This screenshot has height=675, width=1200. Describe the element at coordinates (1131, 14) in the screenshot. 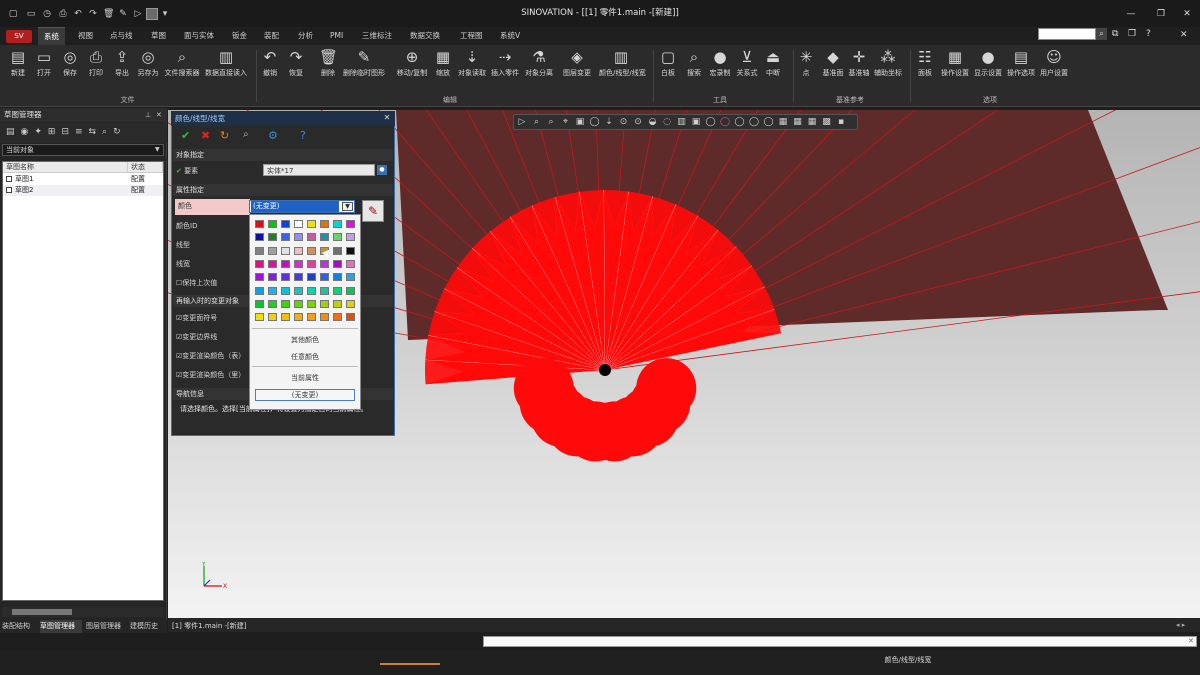

I see `minimize-icon: —` at that location.